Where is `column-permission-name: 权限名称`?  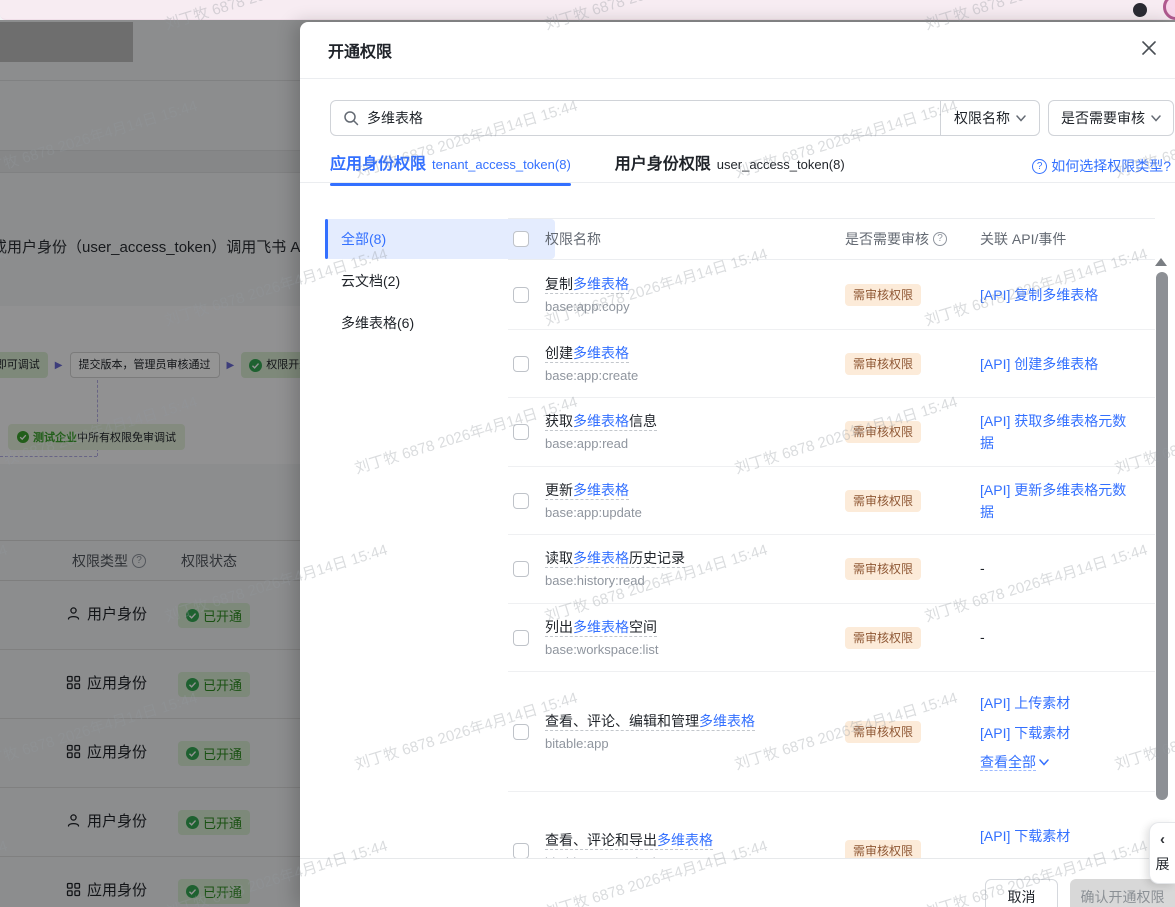 column-permission-name: 权限名称 is located at coordinates (573, 239).